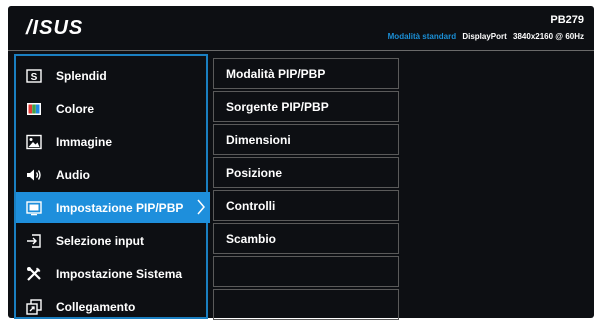  Describe the element at coordinates (567, 20) in the screenshot. I see `model-name: PB279` at that location.